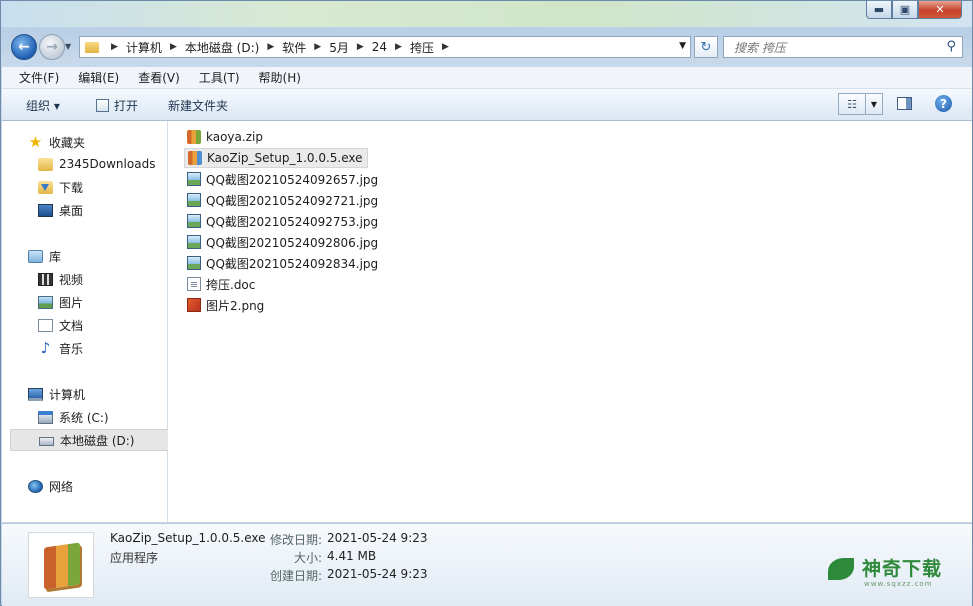  What do you see at coordinates (45, 325) in the screenshot?
I see `document-icon` at bounding box center [45, 325].